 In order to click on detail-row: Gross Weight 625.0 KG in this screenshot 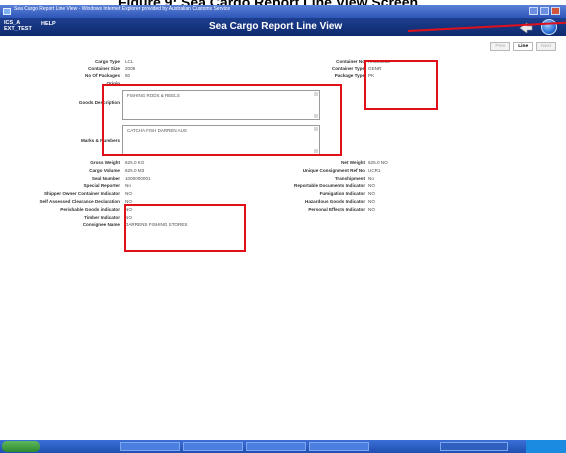, I will do `click(100, 163)`.